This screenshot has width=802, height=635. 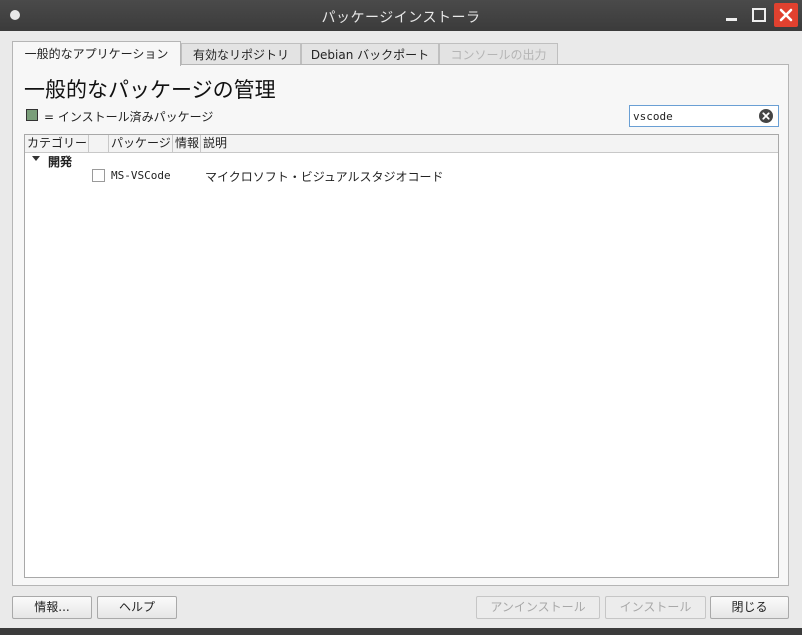 I want to click on column-header-description: 説明, so click(x=490, y=143).